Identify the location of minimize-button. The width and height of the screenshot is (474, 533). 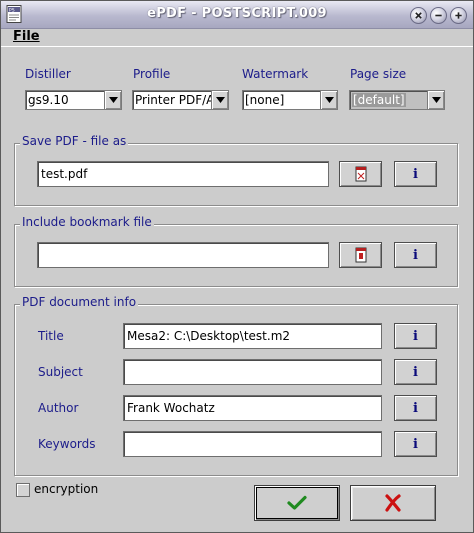
(438, 15).